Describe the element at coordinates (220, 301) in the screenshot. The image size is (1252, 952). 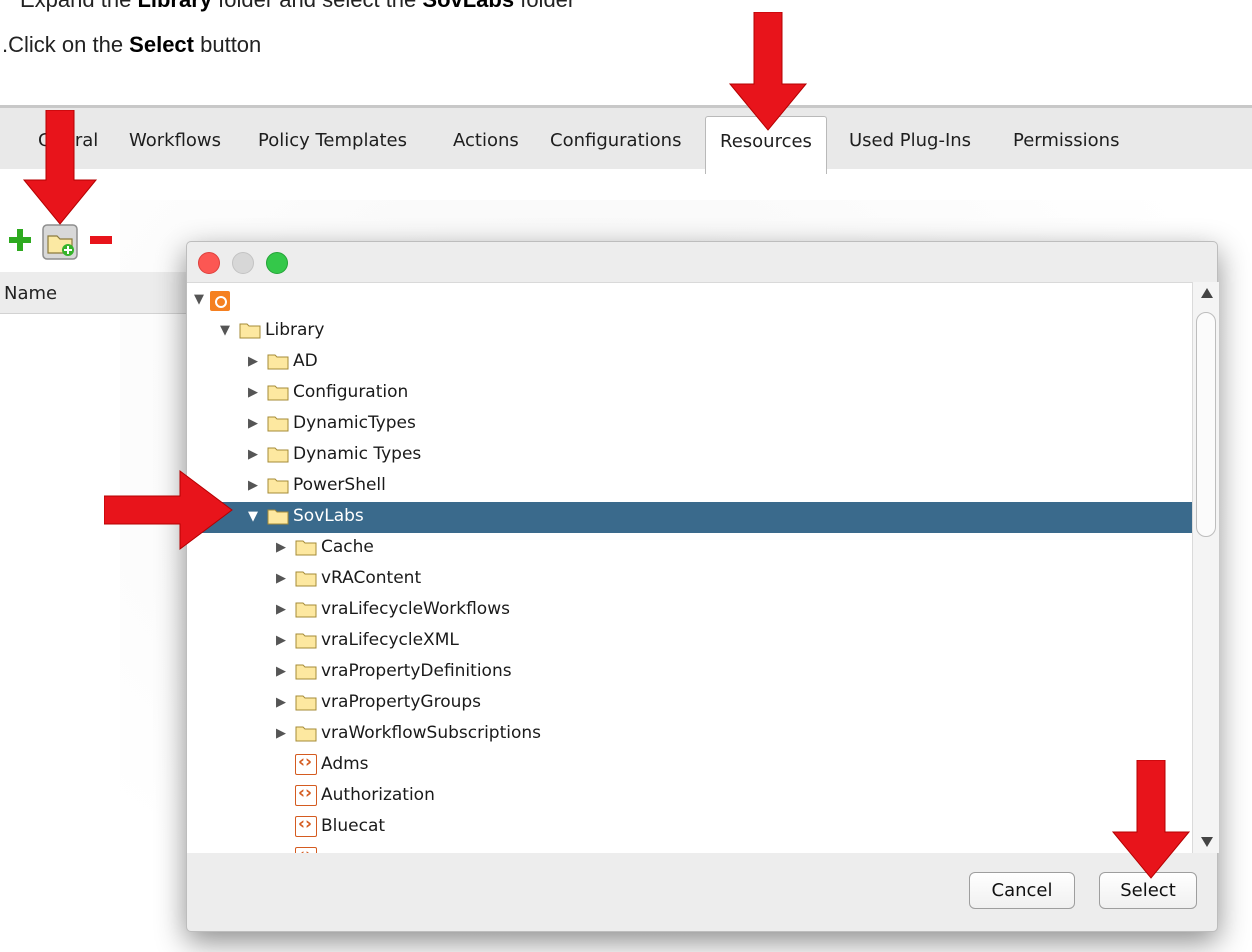
I see `orchestrator-root-icon` at that location.